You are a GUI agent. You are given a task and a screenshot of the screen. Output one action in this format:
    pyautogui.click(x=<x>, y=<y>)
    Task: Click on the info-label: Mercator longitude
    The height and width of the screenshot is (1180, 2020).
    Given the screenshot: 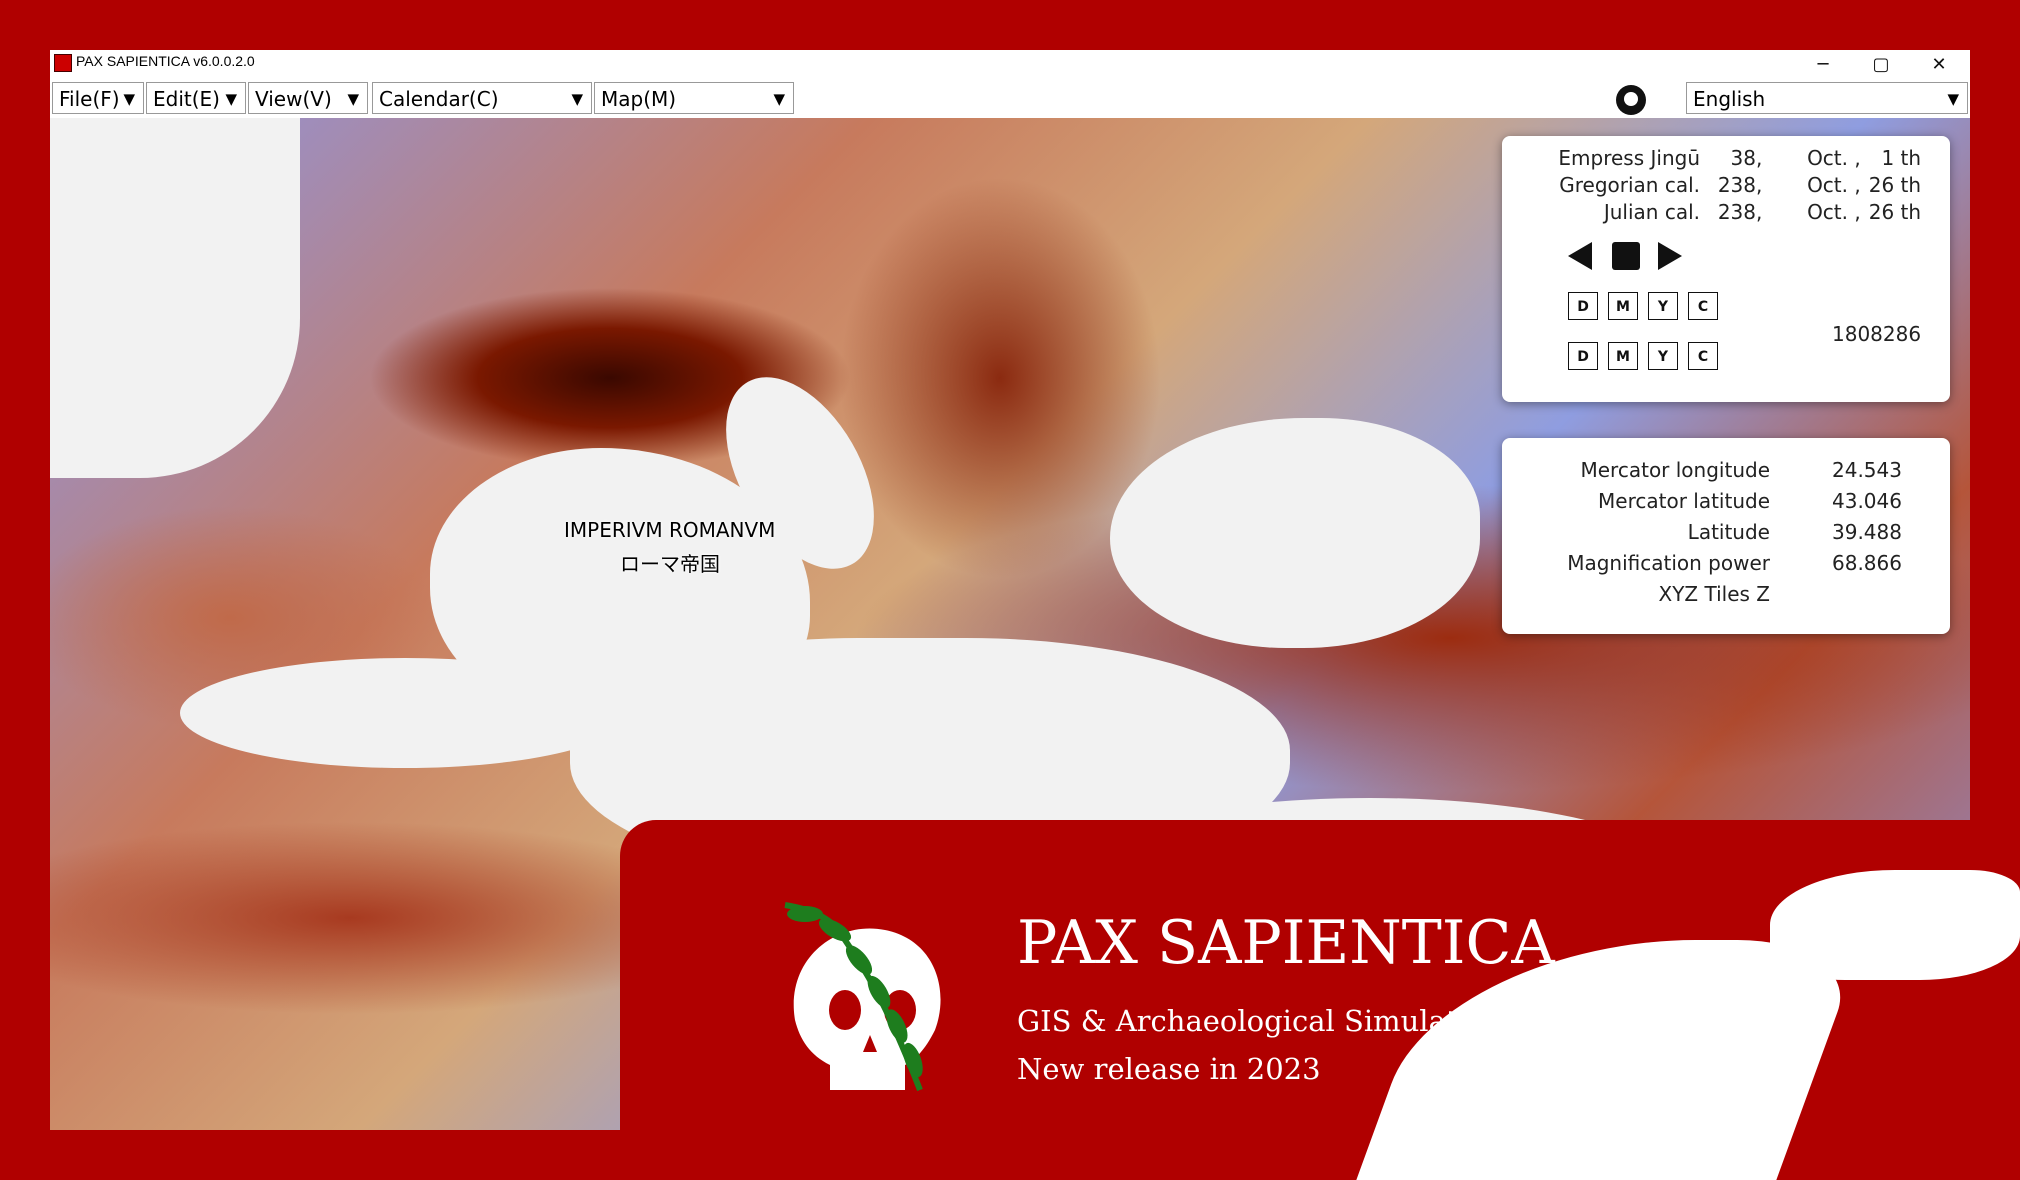 What is the action you would take?
    pyautogui.click(x=1675, y=470)
    